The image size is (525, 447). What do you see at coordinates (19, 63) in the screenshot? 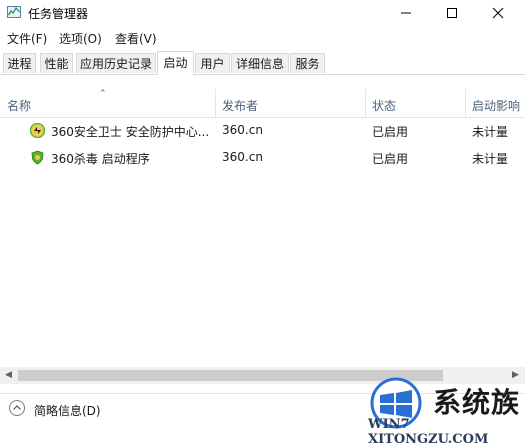
I see `tab-processes: 进程` at bounding box center [19, 63].